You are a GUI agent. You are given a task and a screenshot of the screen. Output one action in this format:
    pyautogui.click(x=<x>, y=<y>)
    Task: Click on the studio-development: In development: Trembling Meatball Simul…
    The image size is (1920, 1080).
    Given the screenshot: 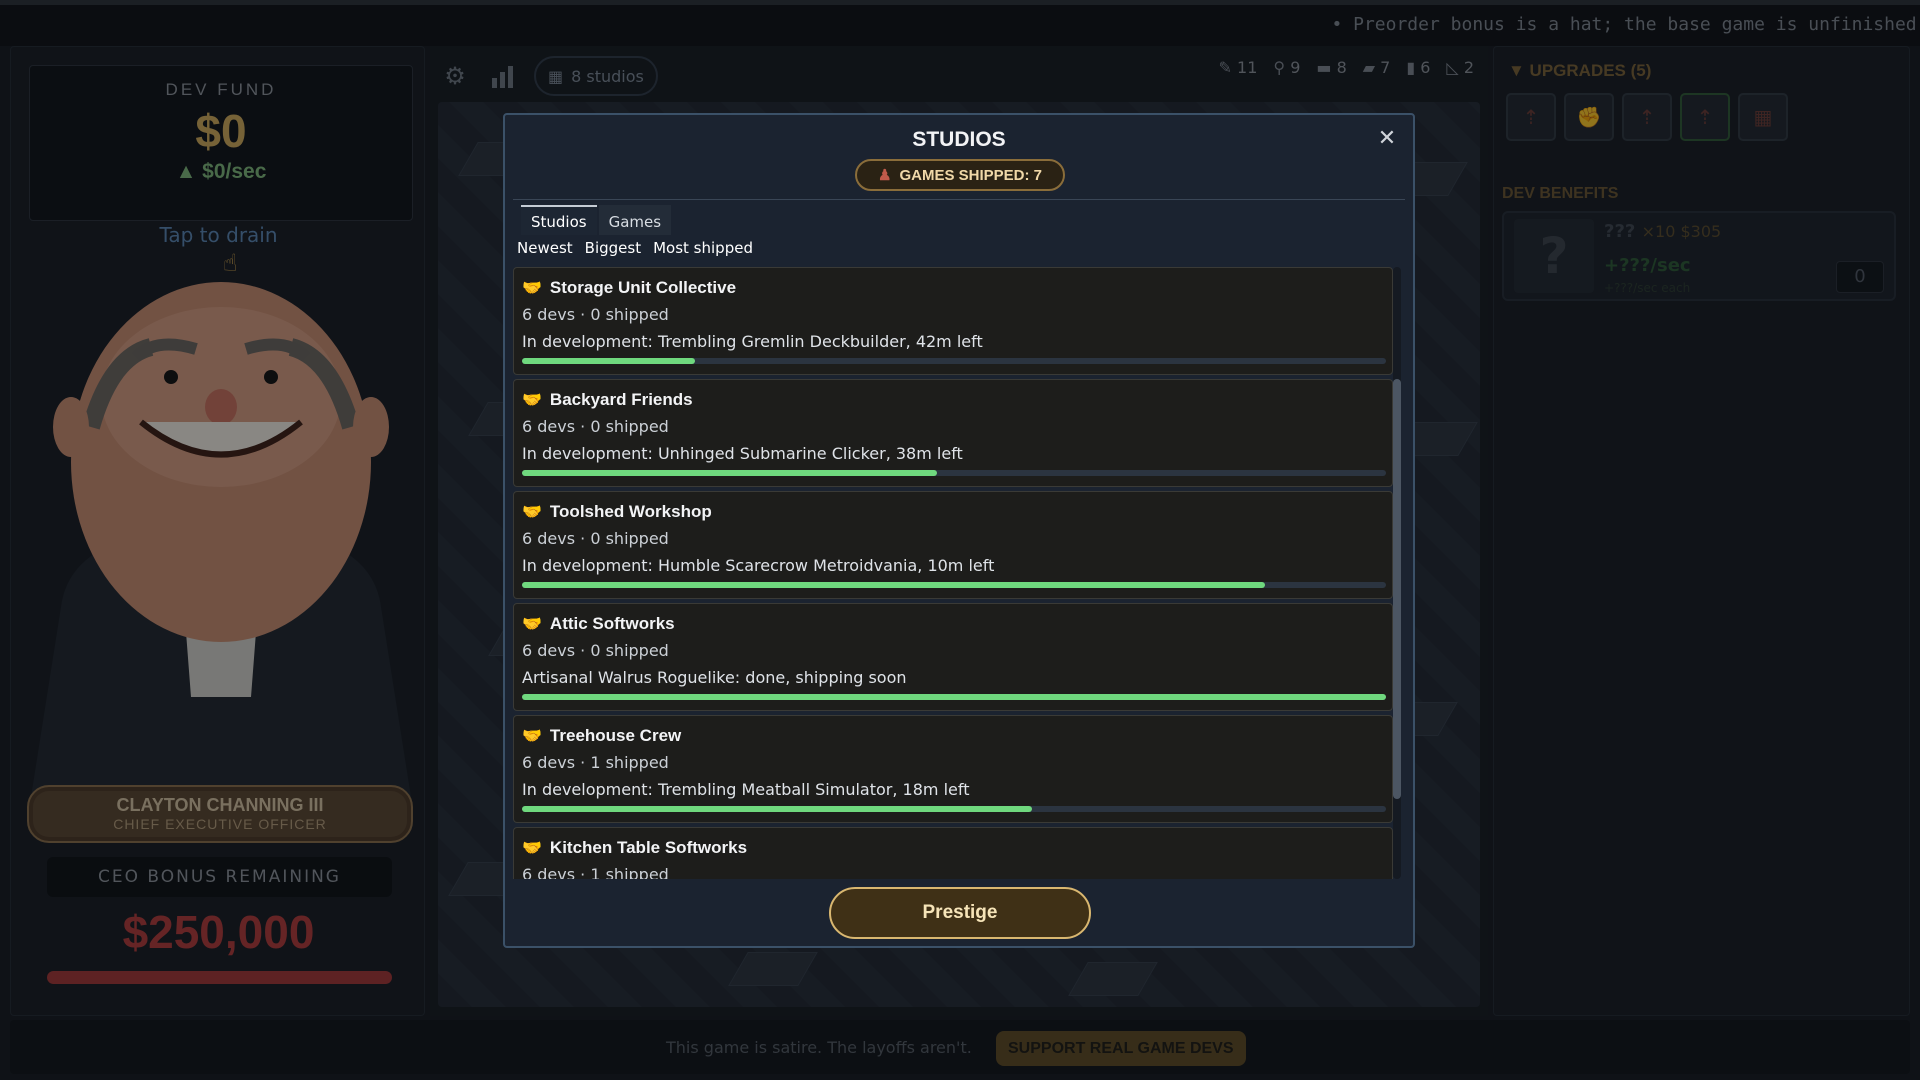 What is the action you would take?
    pyautogui.click(x=746, y=789)
    